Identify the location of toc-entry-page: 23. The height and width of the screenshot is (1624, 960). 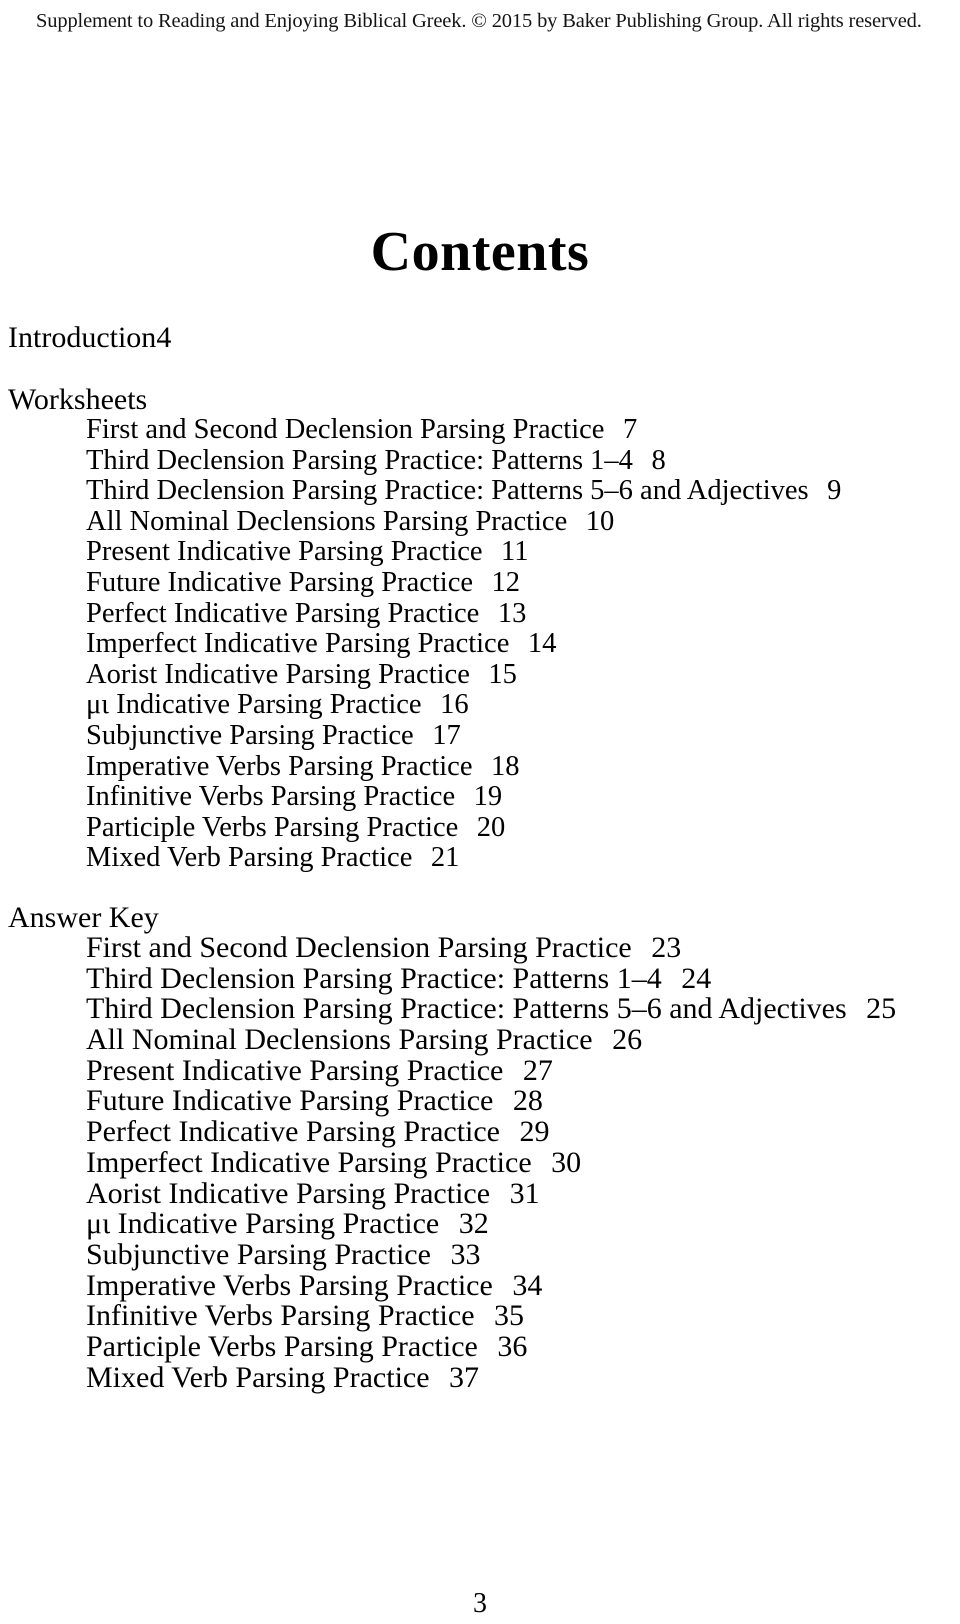
(666, 947).